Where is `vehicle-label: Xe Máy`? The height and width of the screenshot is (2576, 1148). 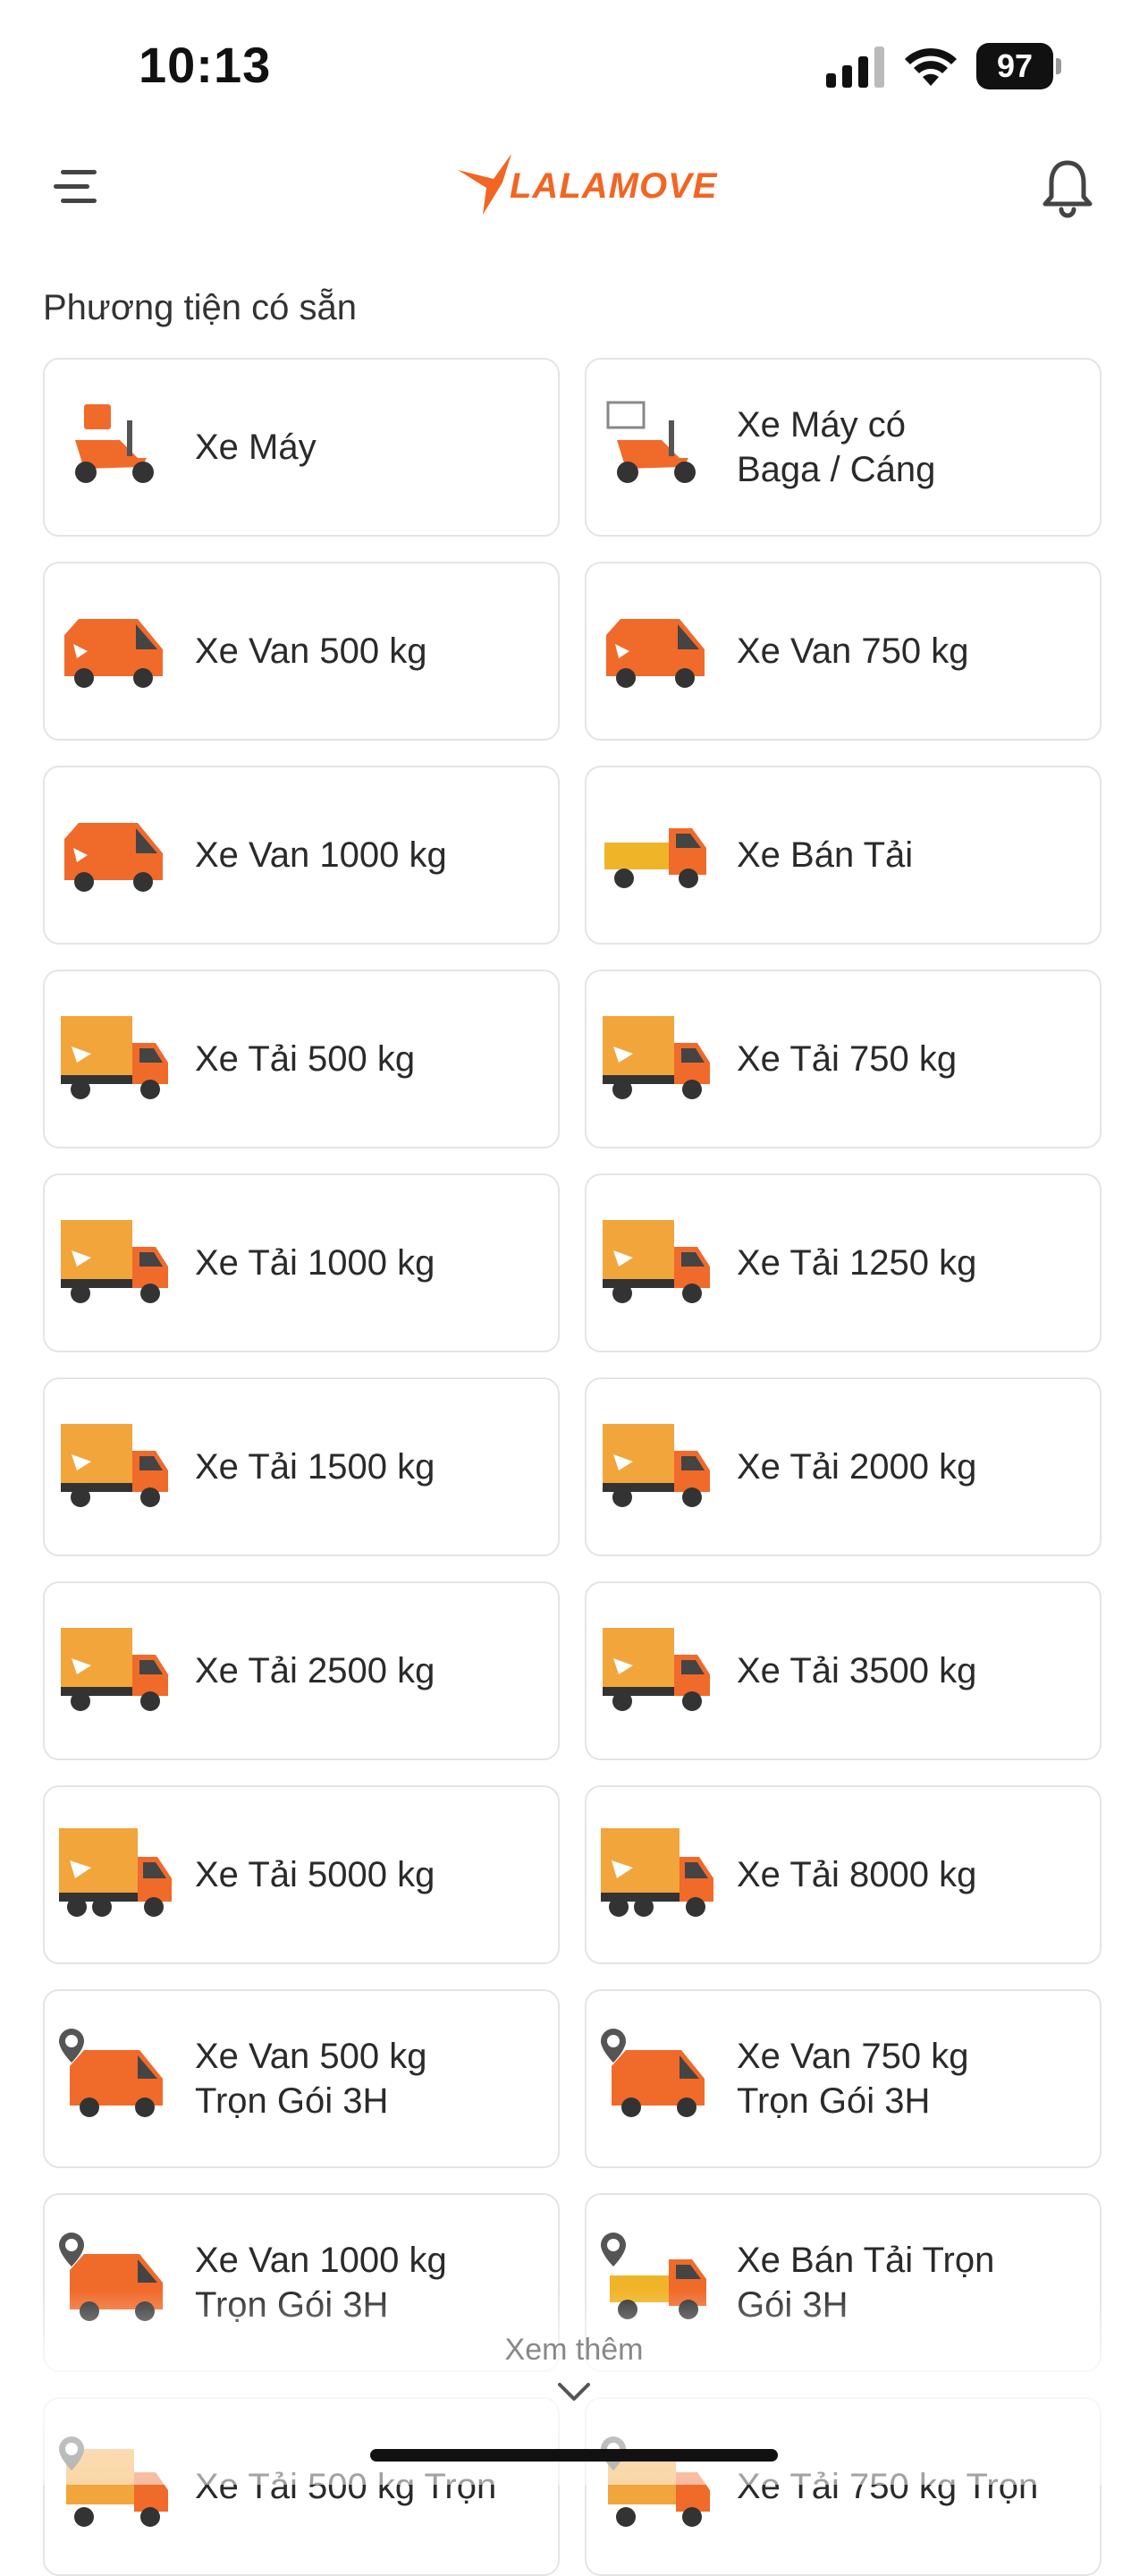
vehicle-label: Xe Máy is located at coordinates (256, 447).